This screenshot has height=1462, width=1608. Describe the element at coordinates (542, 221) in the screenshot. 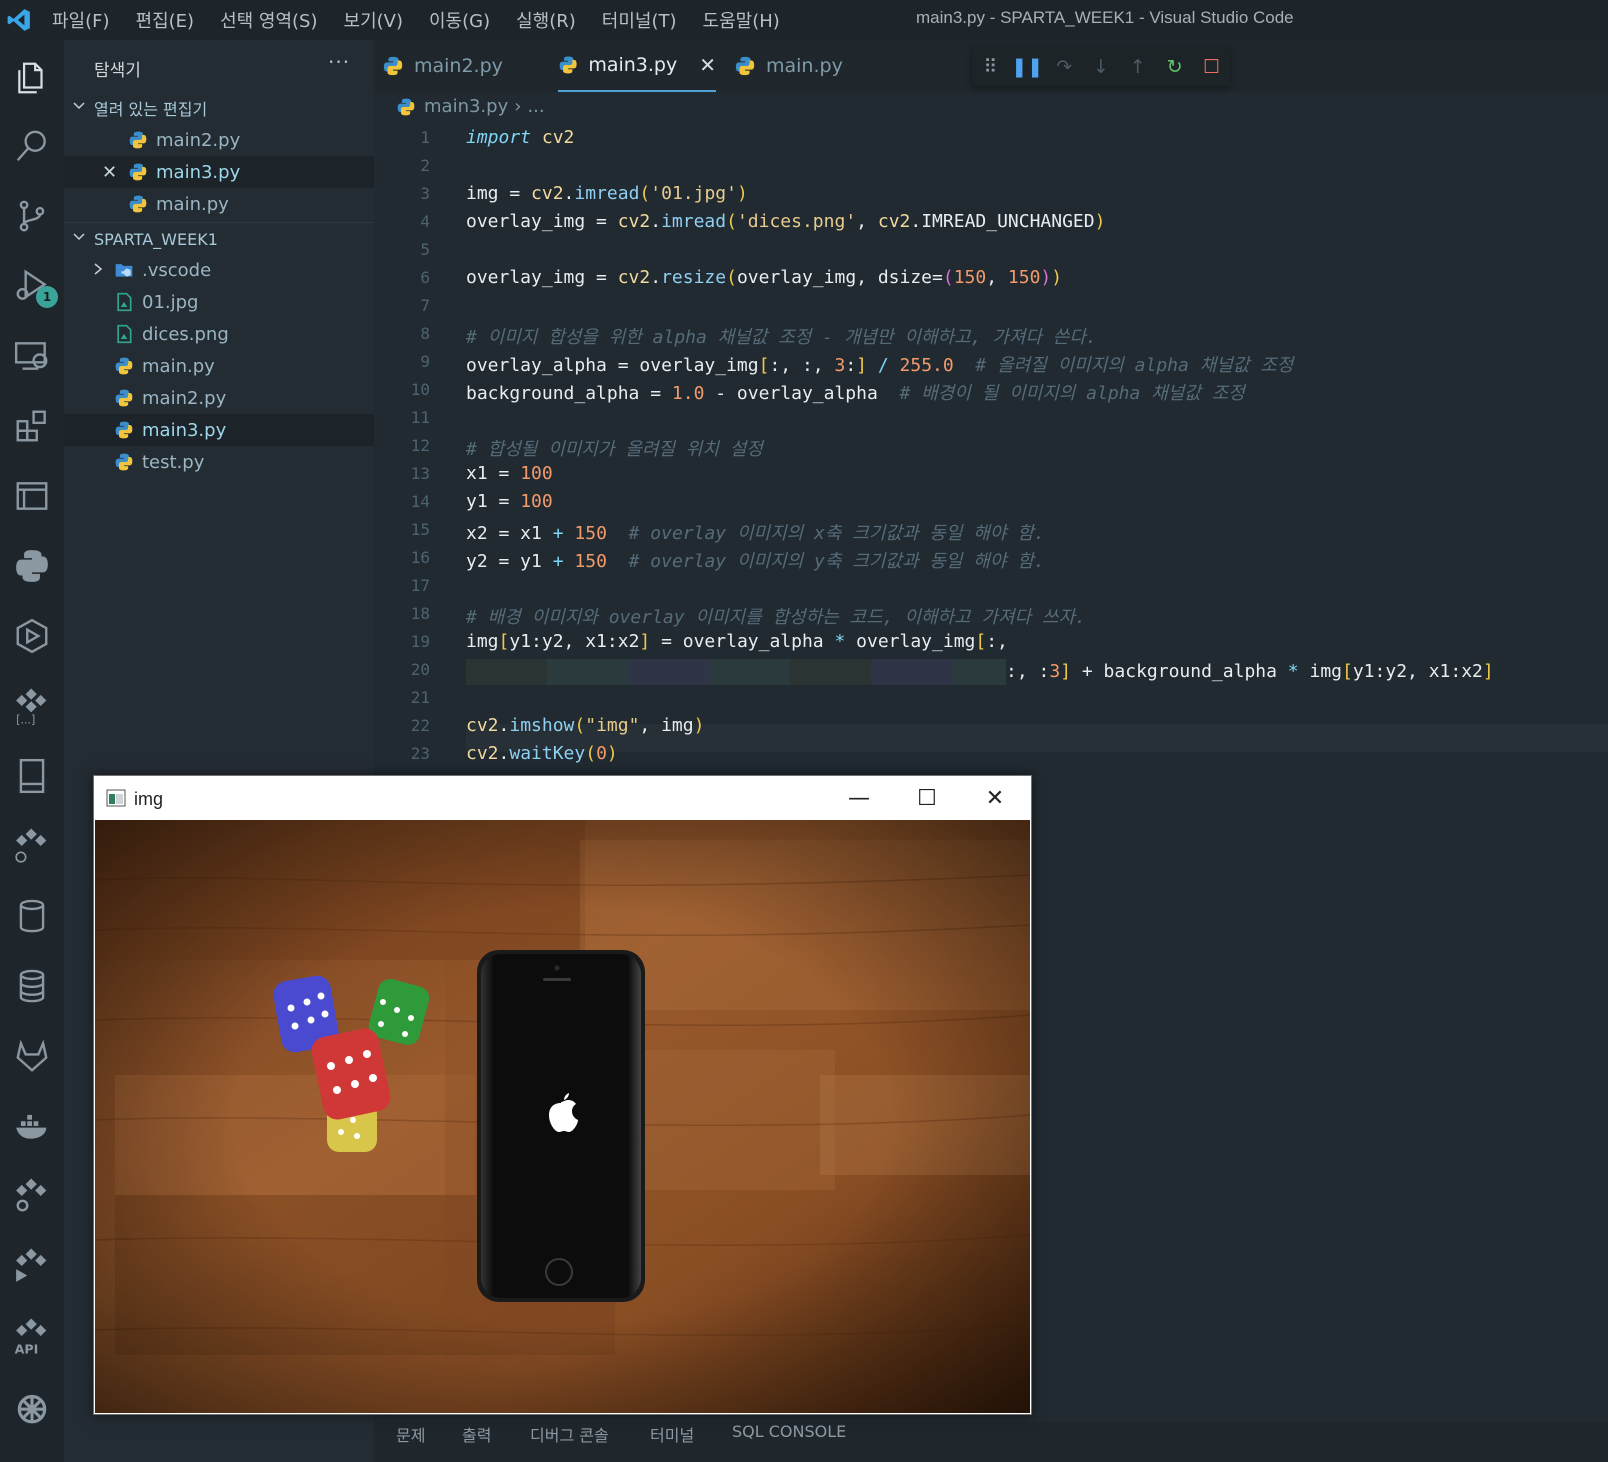

I see `code-token: overlay_img =` at that location.